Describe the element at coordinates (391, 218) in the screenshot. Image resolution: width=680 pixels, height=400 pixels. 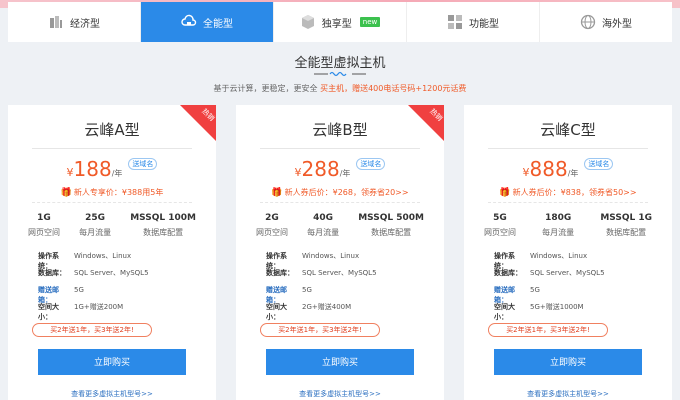
I see `spec-value: MSSQL 500M` at that location.